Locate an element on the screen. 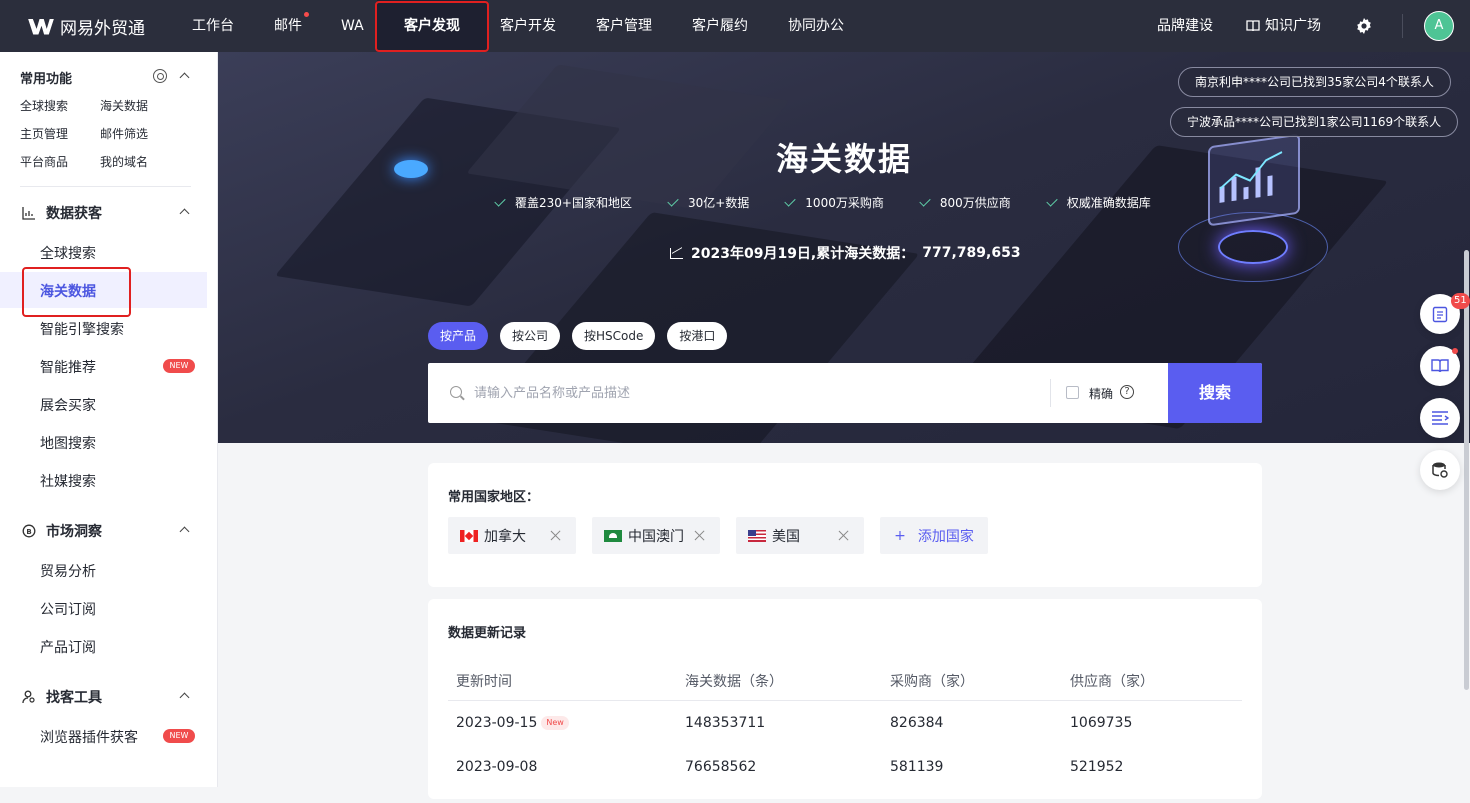 The height and width of the screenshot is (803, 1470). group-data-acquisition: 数据获客 is located at coordinates (62, 213).